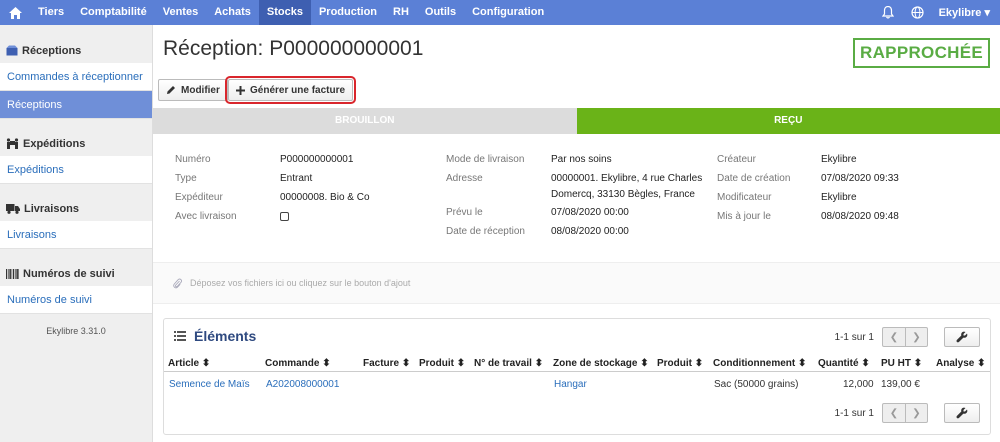  I want to click on col-produit-2: Produit ⬍, so click(680, 363).